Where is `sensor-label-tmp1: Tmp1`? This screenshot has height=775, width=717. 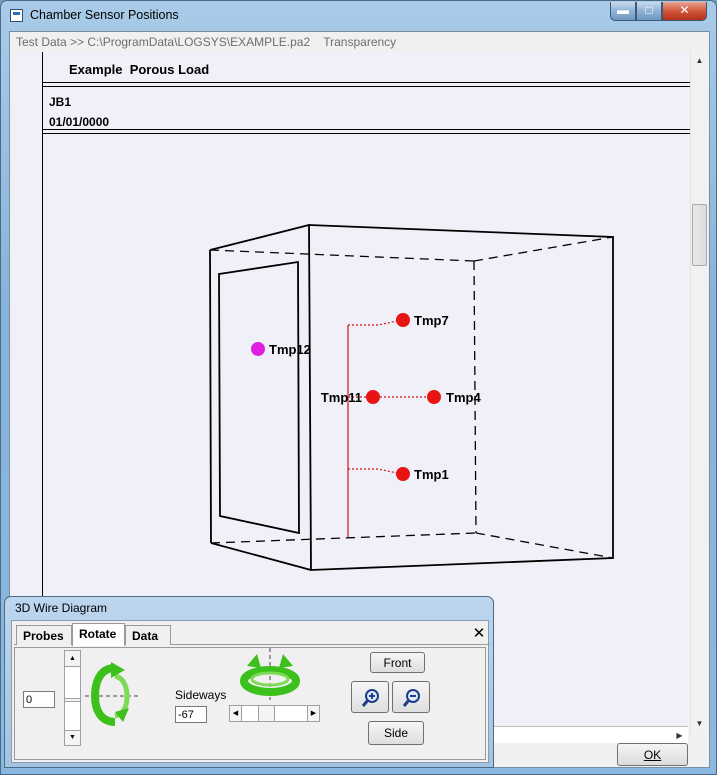
sensor-label-tmp1: Tmp1 is located at coordinates (431, 474).